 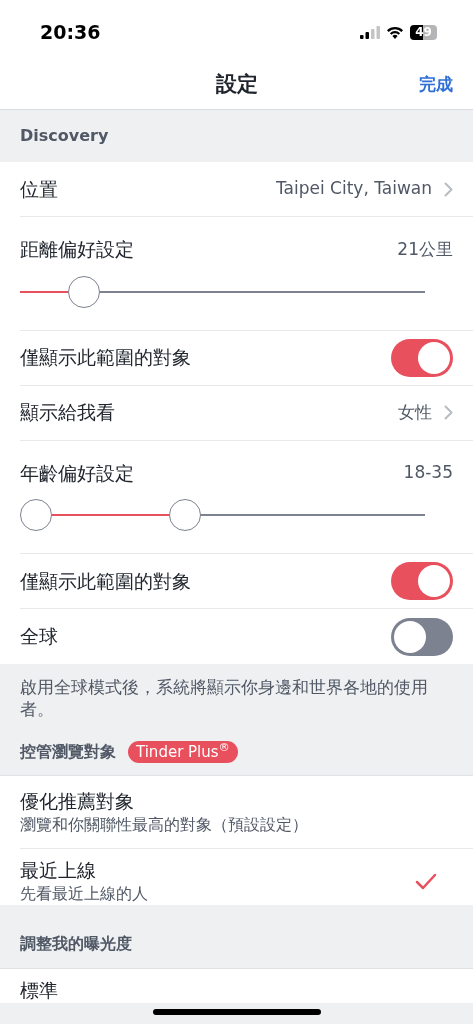 What do you see at coordinates (39, 637) in the screenshot?
I see `setting-label: 全球` at bounding box center [39, 637].